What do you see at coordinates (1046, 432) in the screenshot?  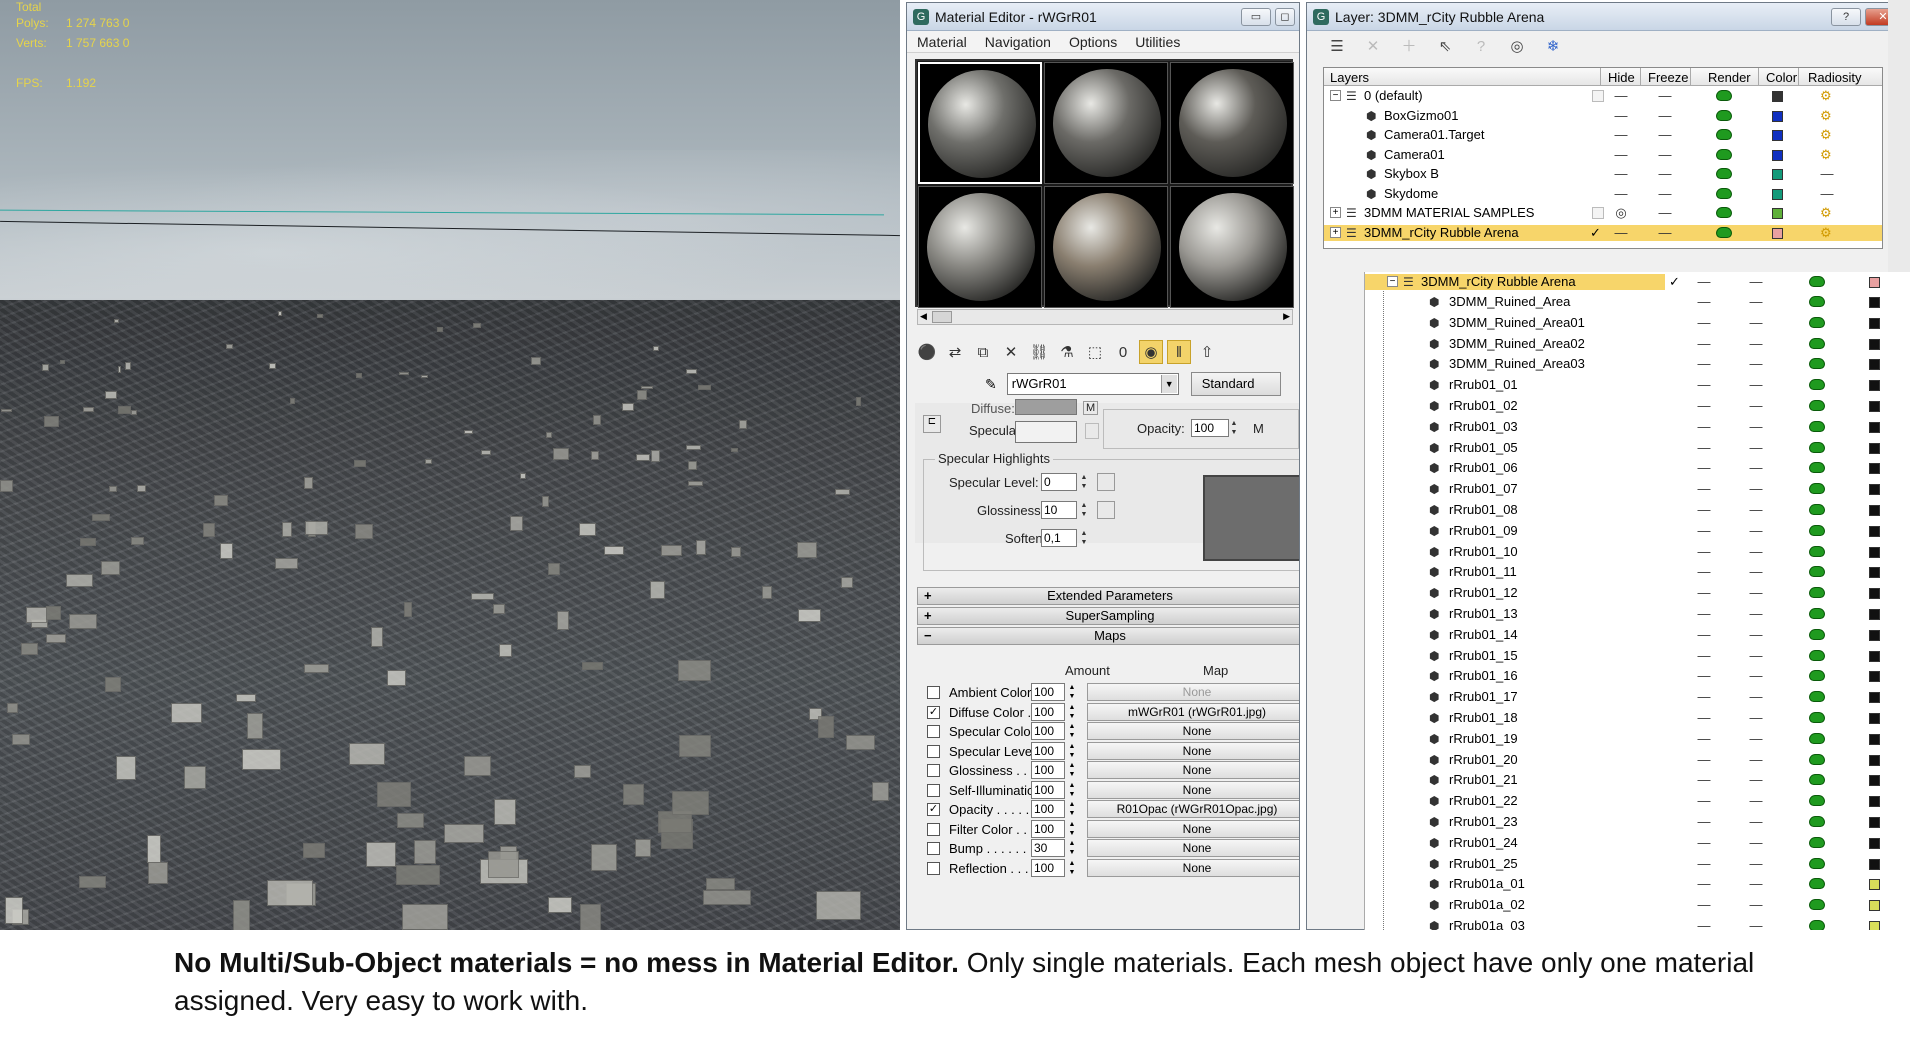 I see `specular-swatch` at bounding box center [1046, 432].